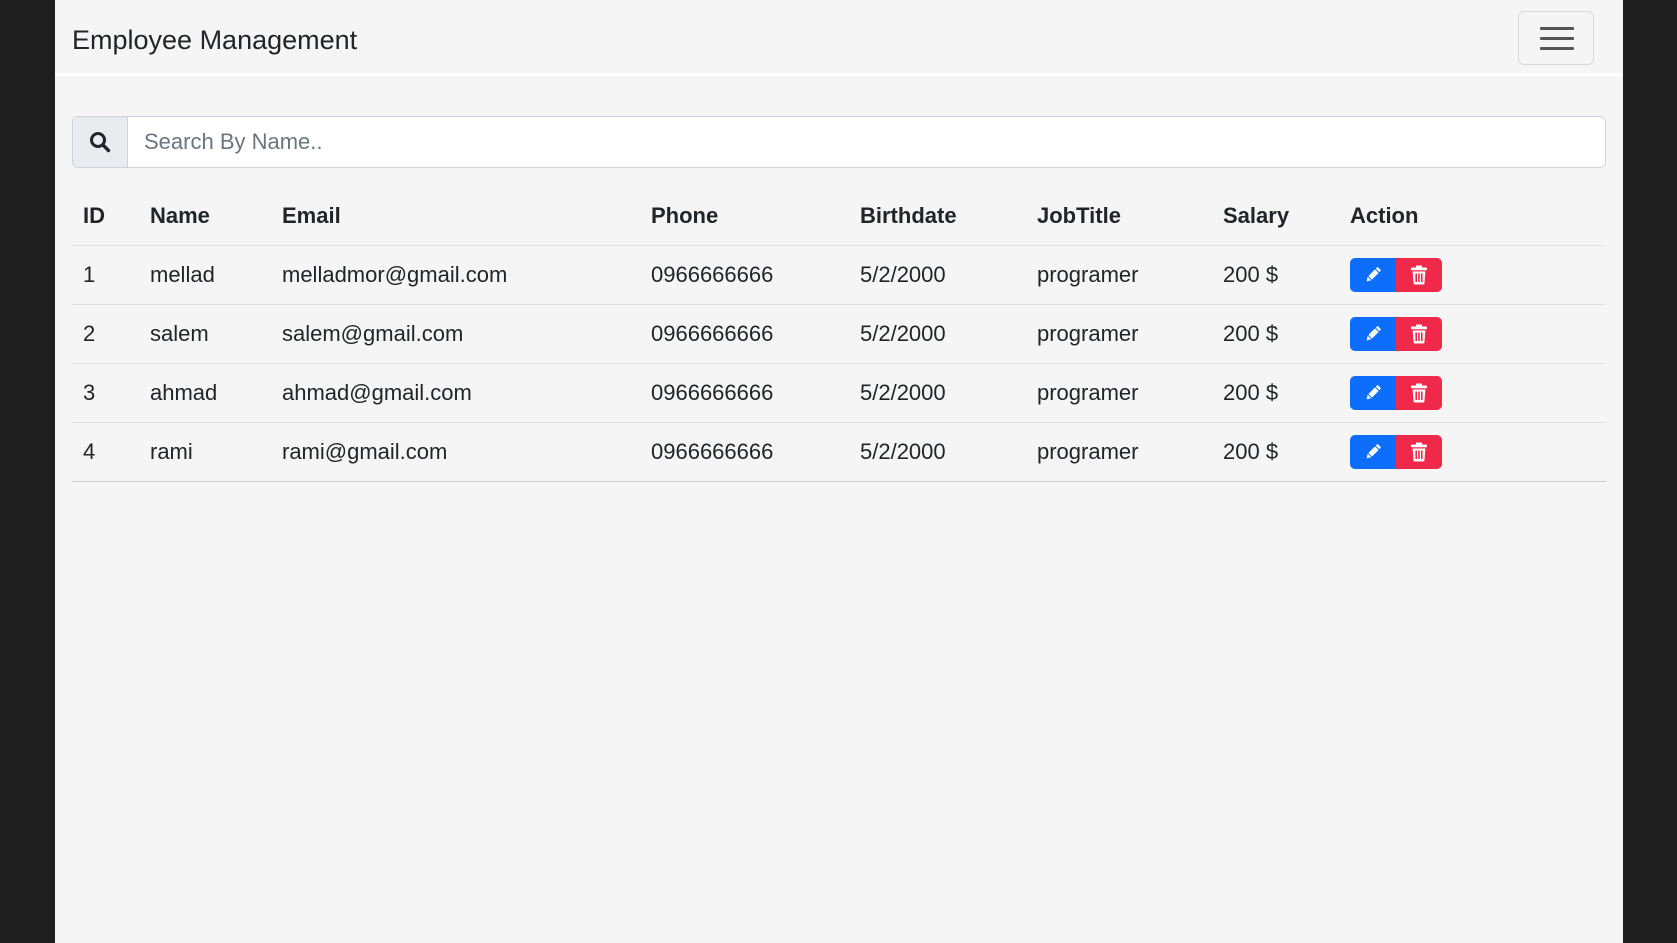 This screenshot has width=1677, height=943. What do you see at coordinates (455, 393) in the screenshot?
I see `cell-email: ahmad@gmail.com` at bounding box center [455, 393].